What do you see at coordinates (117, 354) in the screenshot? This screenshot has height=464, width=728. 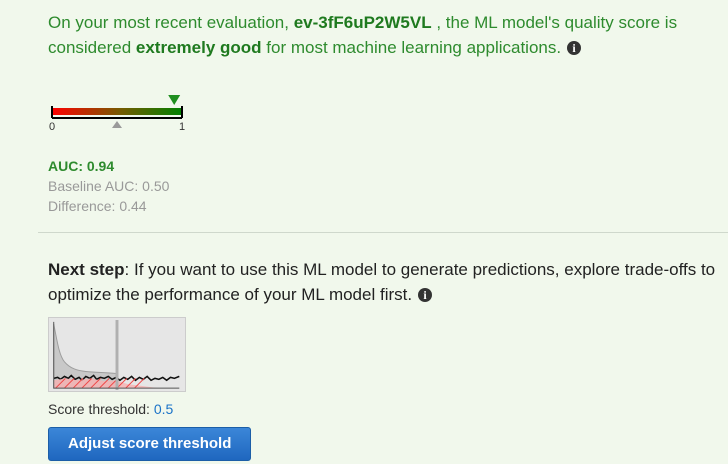 I see `score-threshold-chart-thumbnail` at bounding box center [117, 354].